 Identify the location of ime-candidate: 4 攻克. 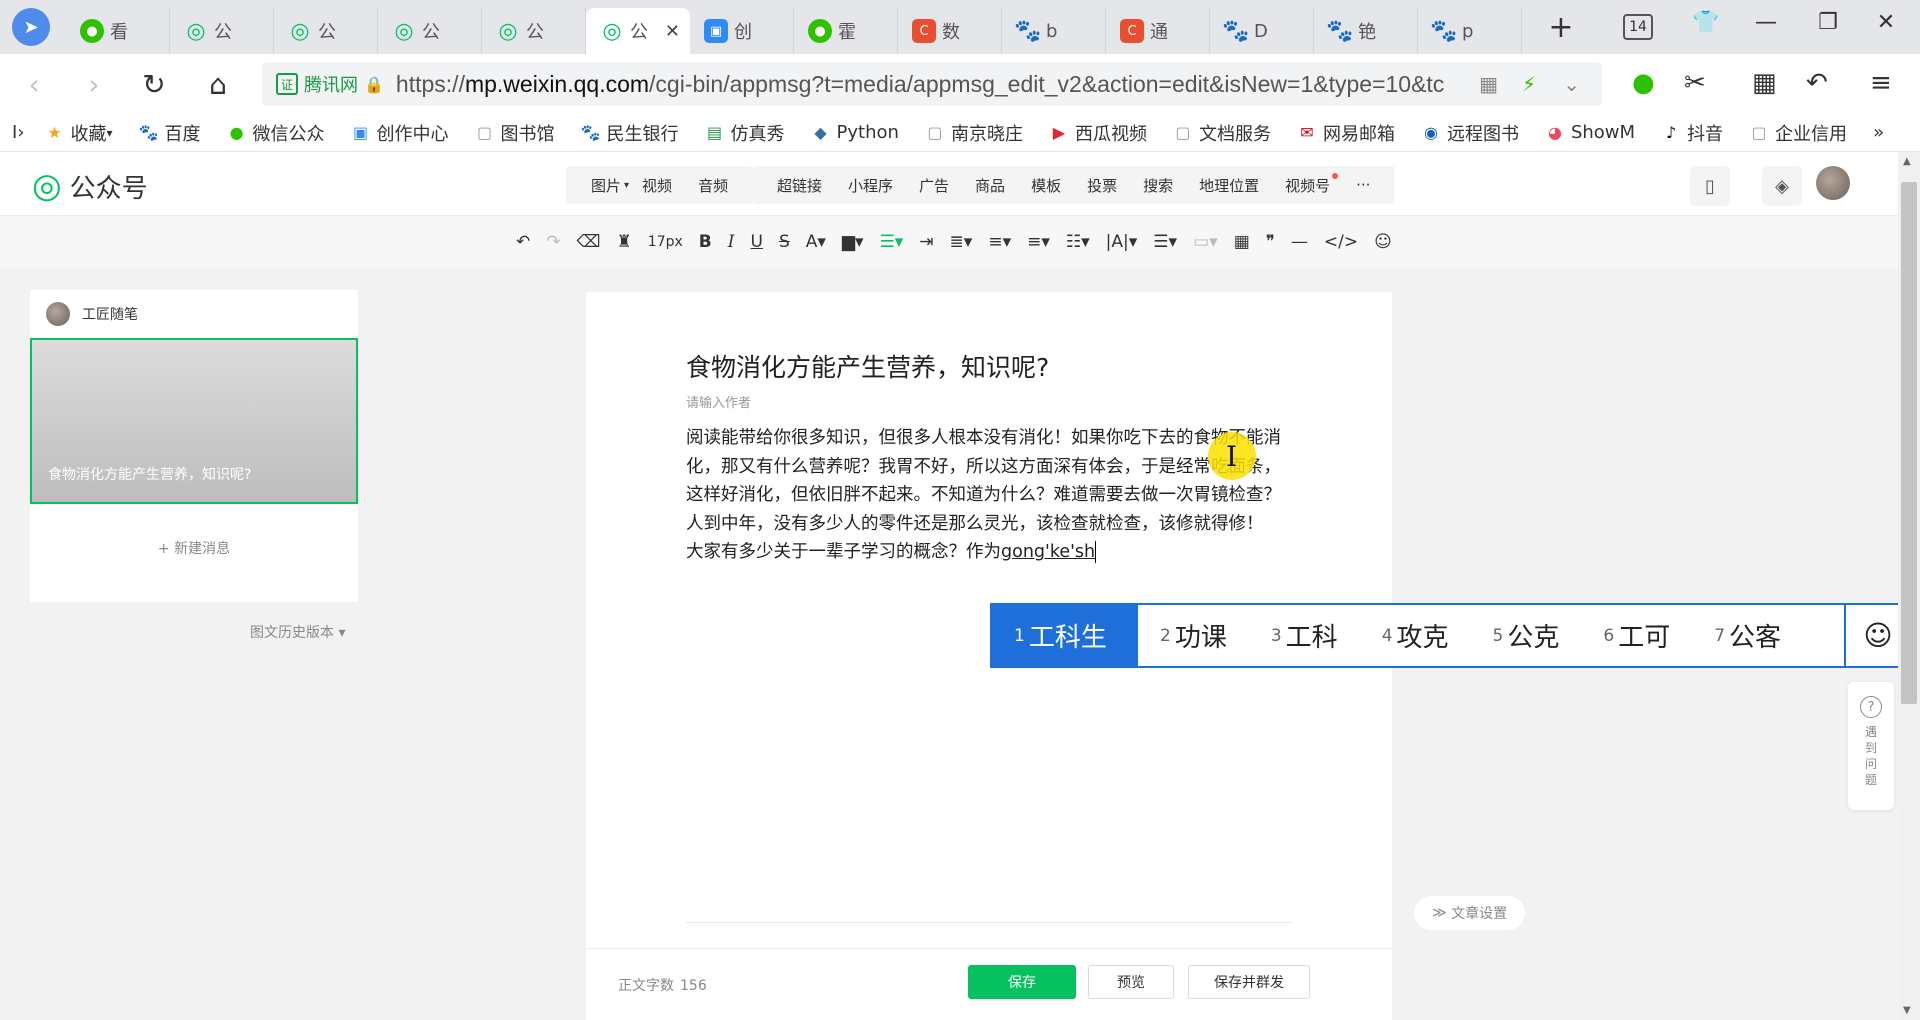
(1415, 635).